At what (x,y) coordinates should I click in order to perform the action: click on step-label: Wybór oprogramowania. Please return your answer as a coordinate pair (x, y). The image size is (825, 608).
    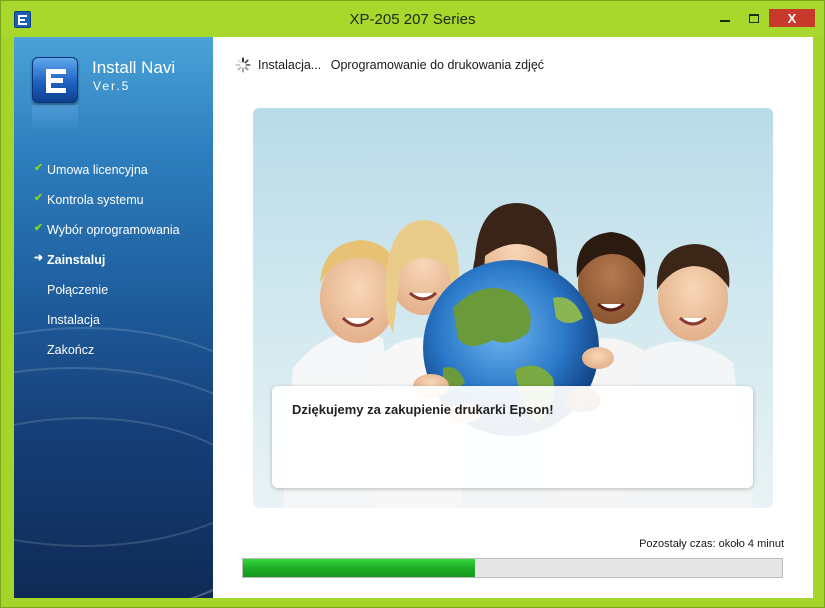
    Looking at the image, I should click on (113, 230).